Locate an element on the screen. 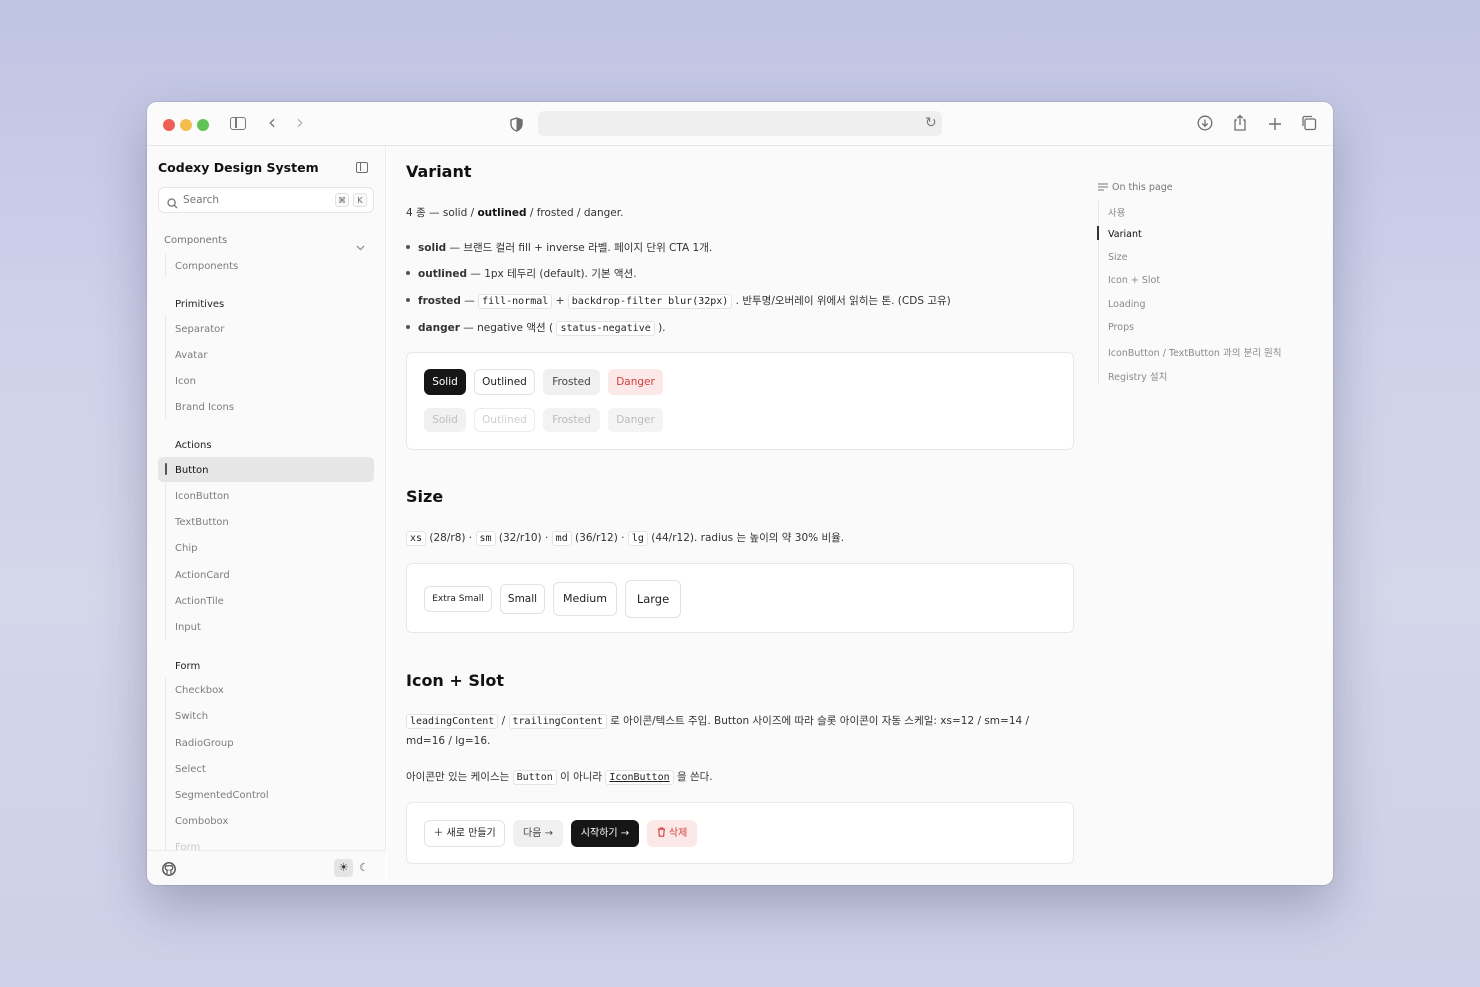  bullet-outlined: outlined — 1px 테두리 (default). 기본 액션. is located at coordinates (521, 273).